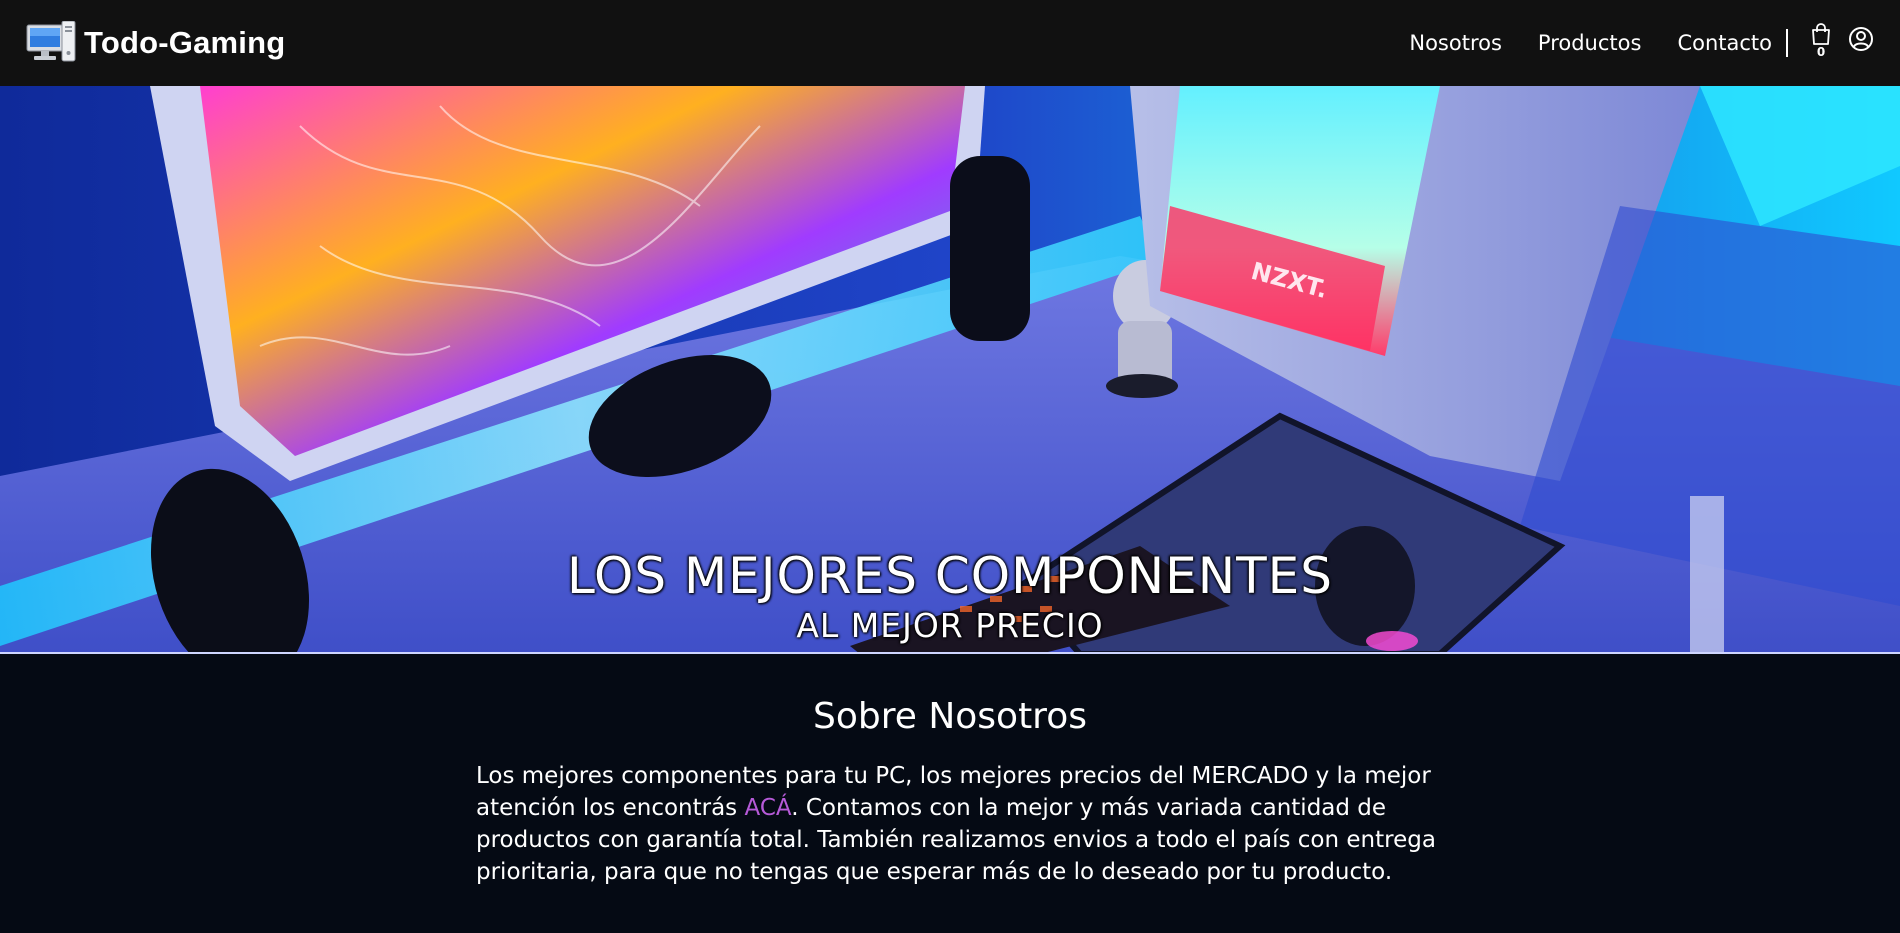 This screenshot has width=1900, height=933. What do you see at coordinates (1455, 43) in the screenshot?
I see `nav-link-nosotros: Nosotros` at bounding box center [1455, 43].